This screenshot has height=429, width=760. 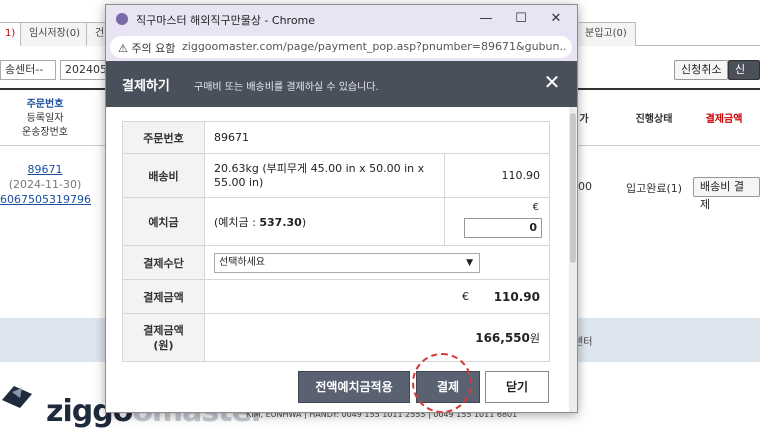 What do you see at coordinates (585, 186) in the screenshot?
I see `price-value: 00` at bounding box center [585, 186].